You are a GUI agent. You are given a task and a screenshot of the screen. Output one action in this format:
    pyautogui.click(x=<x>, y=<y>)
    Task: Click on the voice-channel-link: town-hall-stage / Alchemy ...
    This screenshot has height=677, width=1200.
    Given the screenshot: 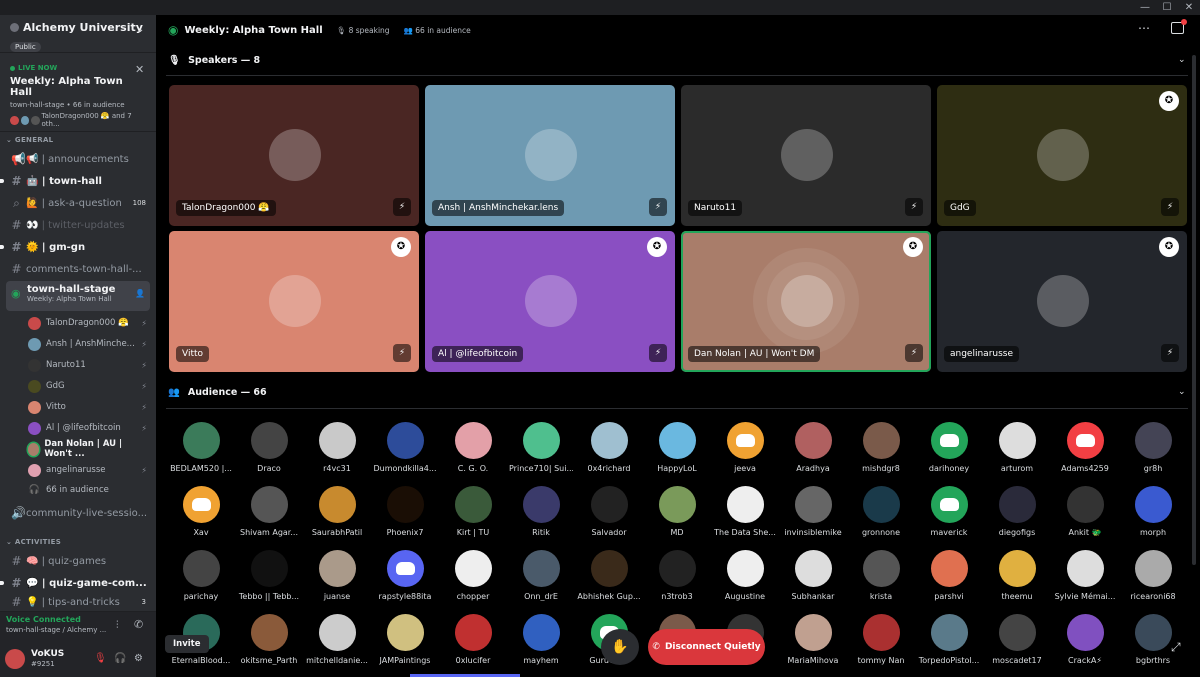 What is the action you would take?
    pyautogui.click(x=78, y=630)
    